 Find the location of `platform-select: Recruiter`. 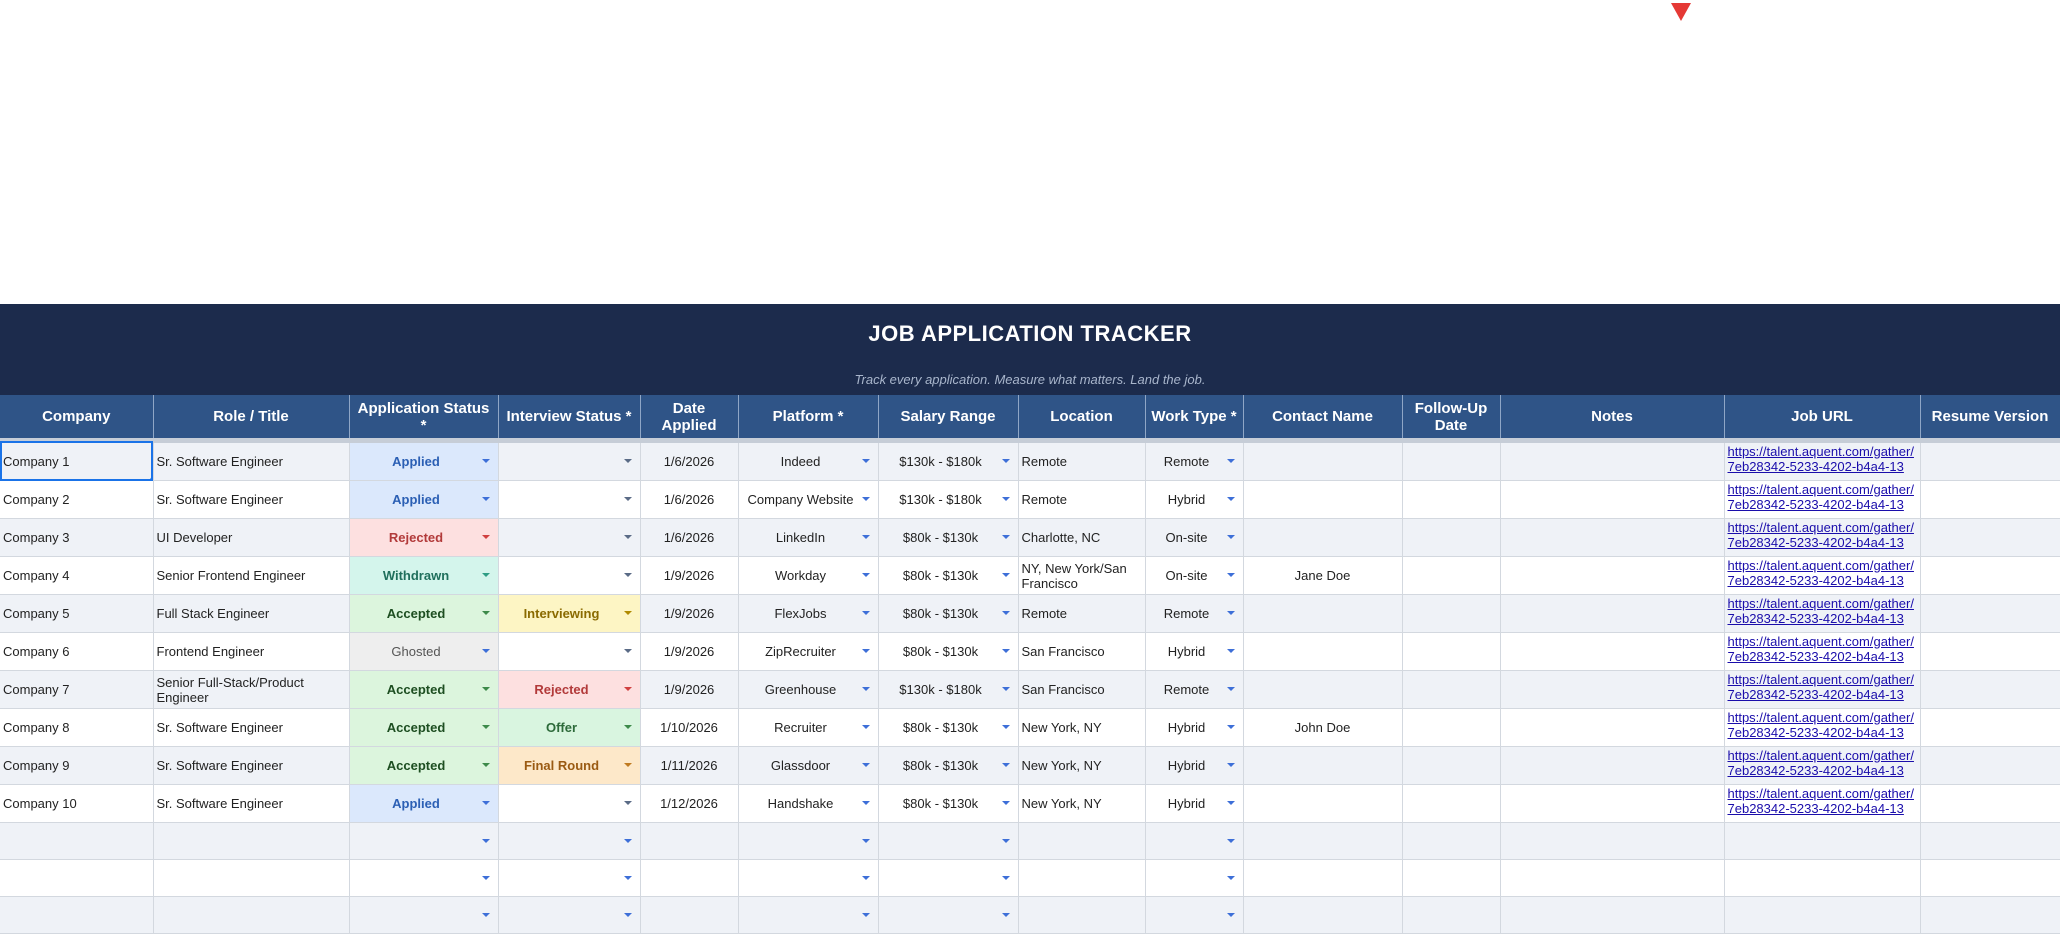

platform-select: Recruiter is located at coordinates (808, 727).